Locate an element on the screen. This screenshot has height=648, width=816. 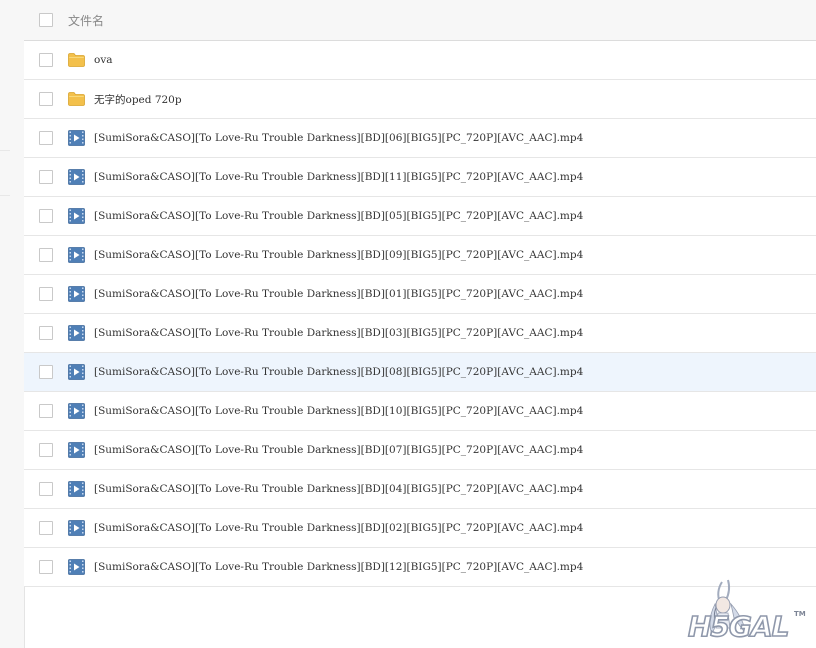
left-panel-edge is located at coordinates (12, 324).